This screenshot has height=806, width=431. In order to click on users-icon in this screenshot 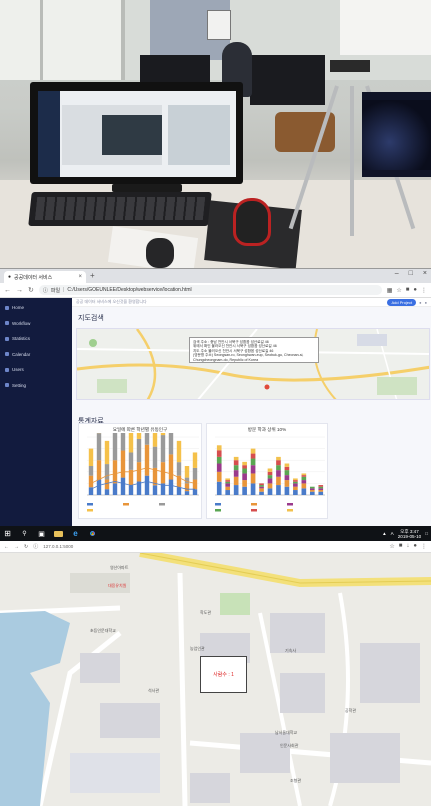, I will do `click(7, 369)`.